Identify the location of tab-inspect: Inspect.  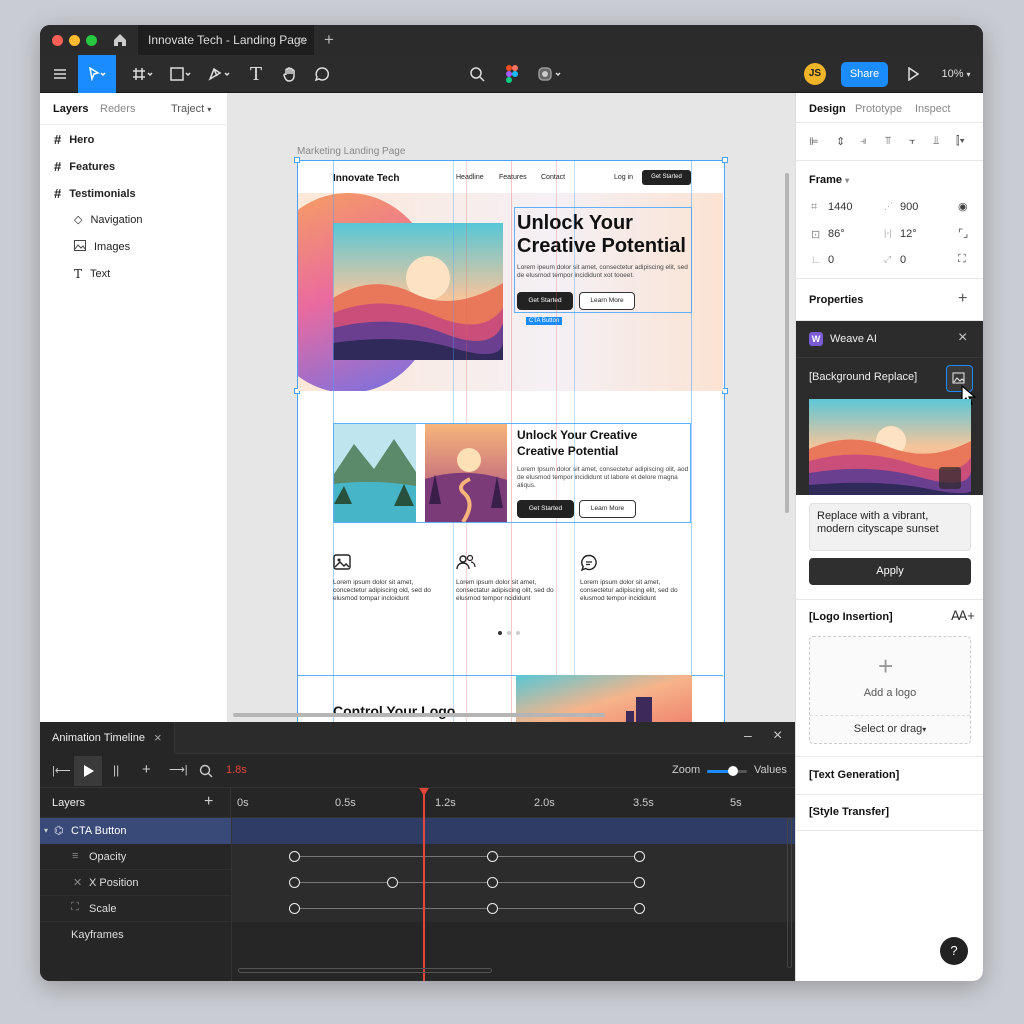
(932, 109).